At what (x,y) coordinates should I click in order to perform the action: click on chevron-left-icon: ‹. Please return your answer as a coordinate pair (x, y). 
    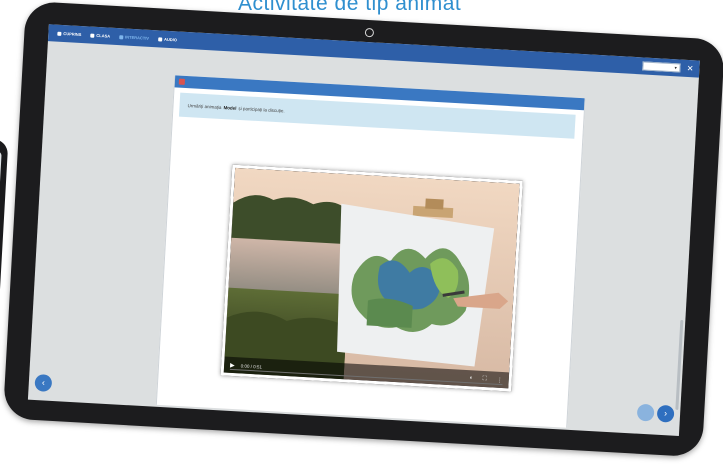
    Looking at the image, I should click on (43, 382).